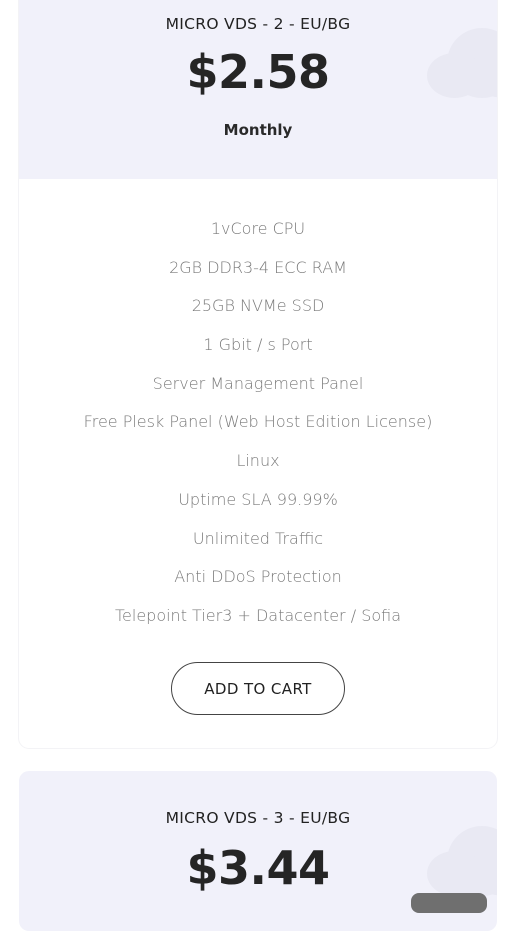  What do you see at coordinates (258, 267) in the screenshot?
I see `feature-item: 2GB DDR3-4 ECC RAM` at bounding box center [258, 267].